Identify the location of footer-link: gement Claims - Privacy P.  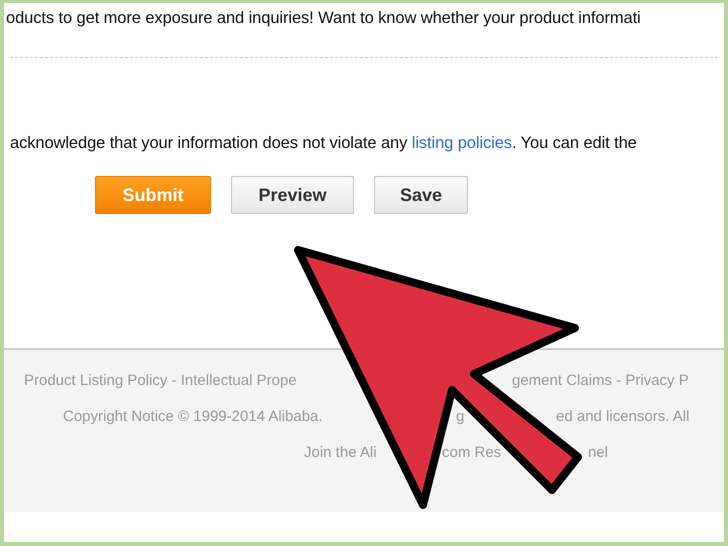
(600, 380).